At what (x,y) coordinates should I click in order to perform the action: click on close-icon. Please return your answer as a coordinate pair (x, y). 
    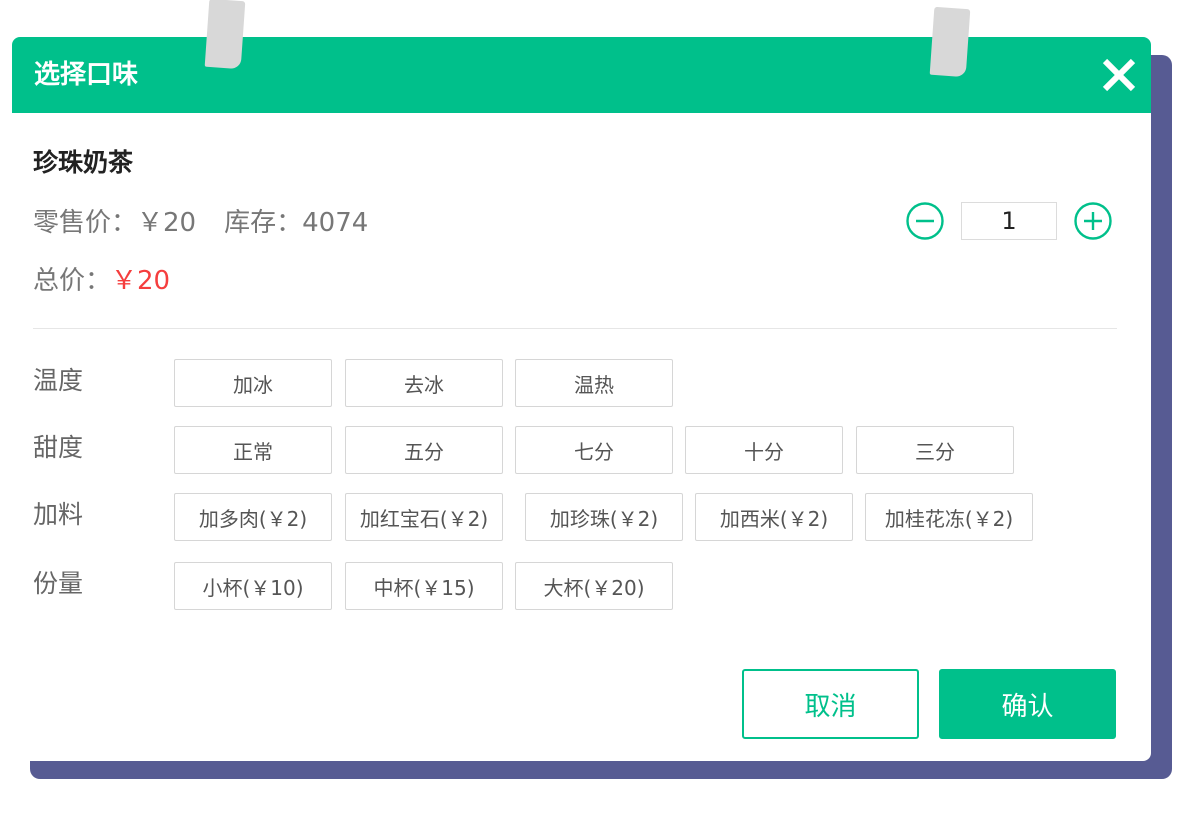
    Looking at the image, I should click on (1119, 75).